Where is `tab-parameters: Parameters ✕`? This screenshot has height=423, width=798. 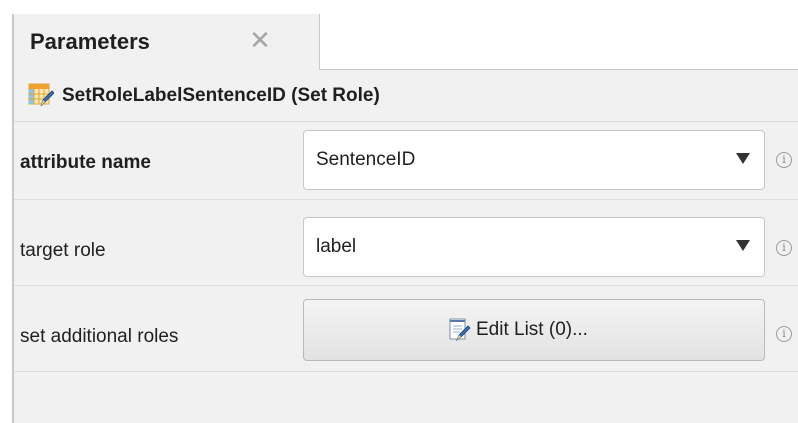 tab-parameters: Parameters ✕ is located at coordinates (167, 42).